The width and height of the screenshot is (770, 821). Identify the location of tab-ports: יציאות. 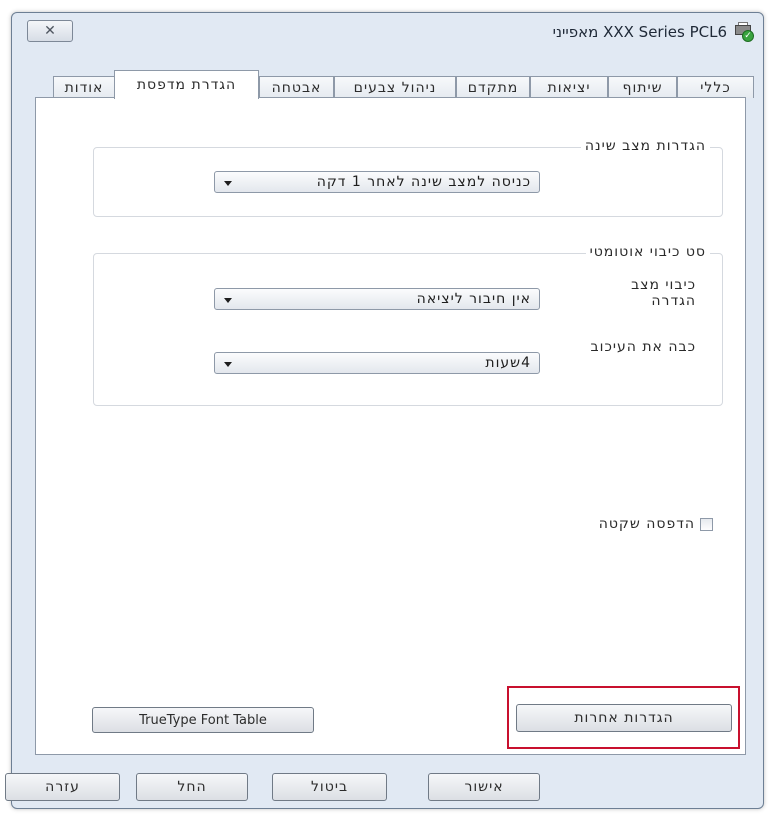
(569, 87).